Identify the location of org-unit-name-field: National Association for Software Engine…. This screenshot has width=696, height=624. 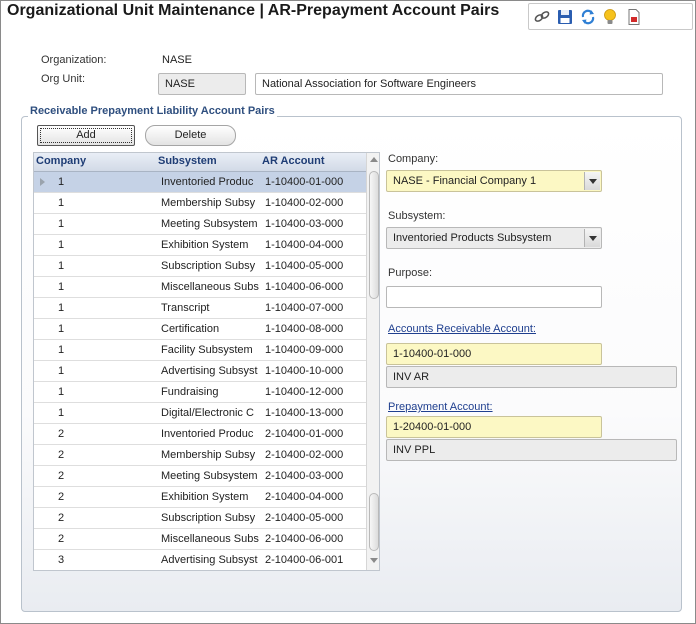
(459, 84).